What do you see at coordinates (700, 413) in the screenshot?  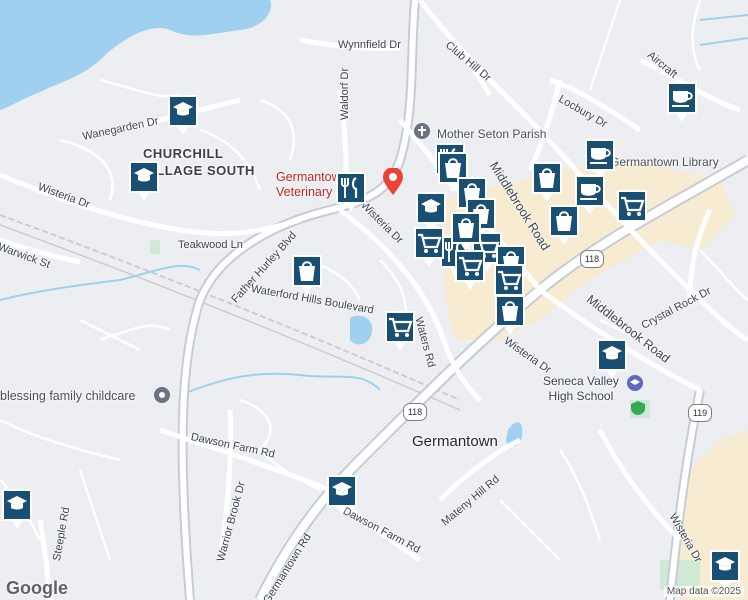 I see `route-shield: 119` at bounding box center [700, 413].